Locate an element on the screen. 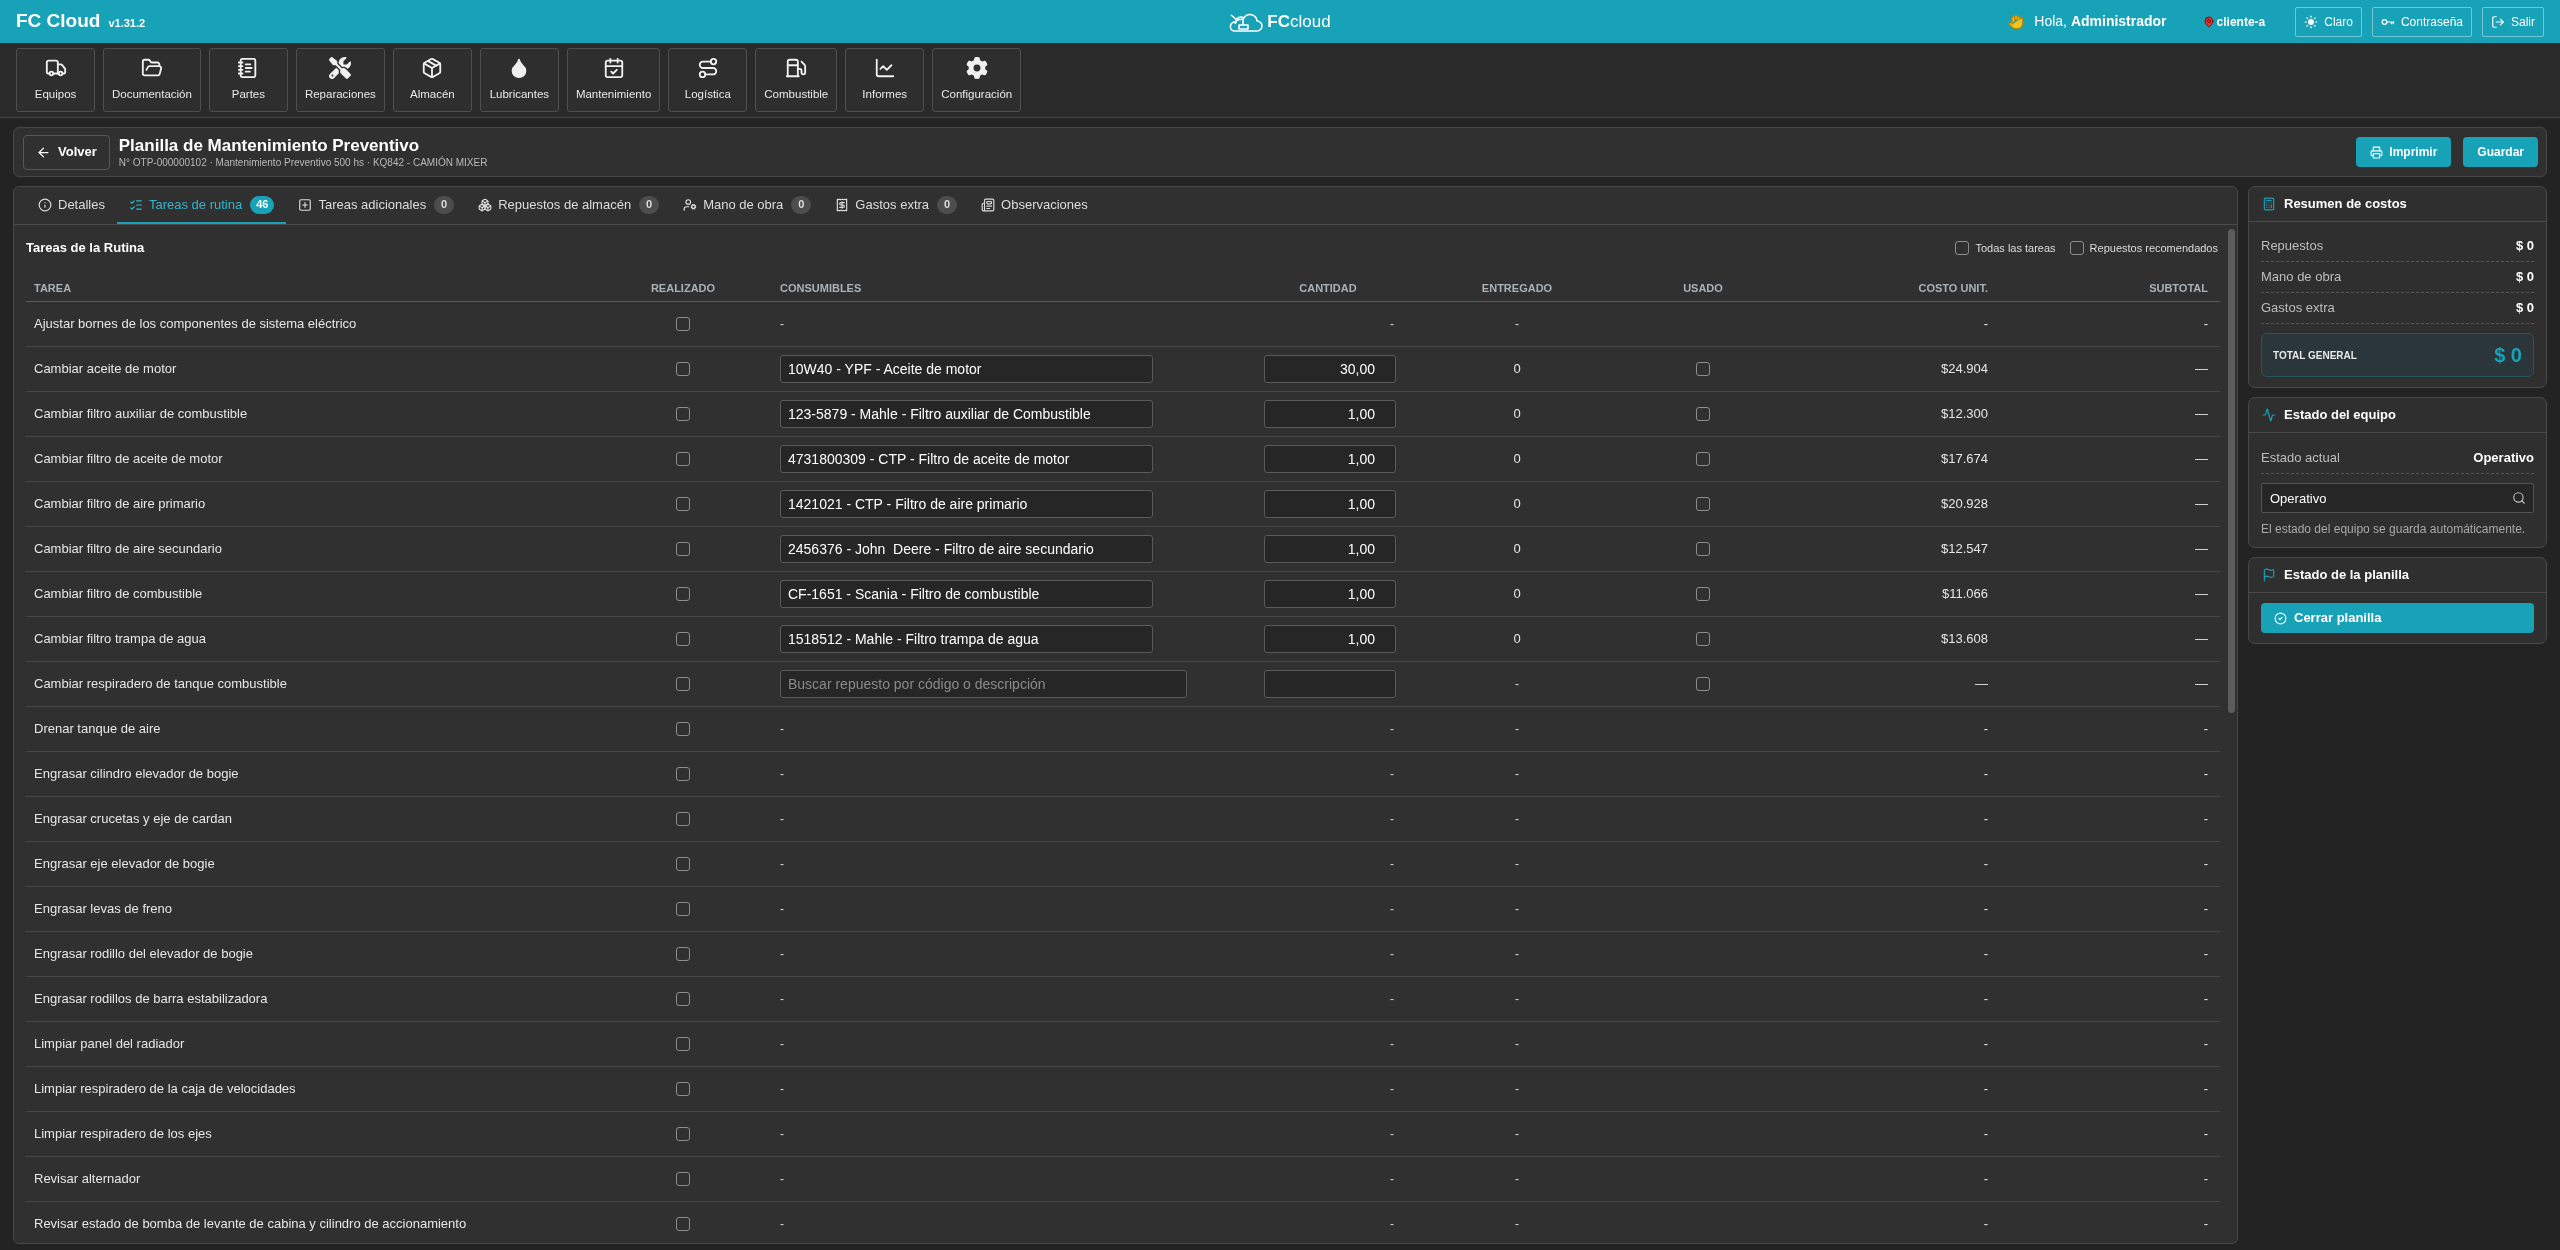  module-button: Combustible is located at coordinates (796, 80).